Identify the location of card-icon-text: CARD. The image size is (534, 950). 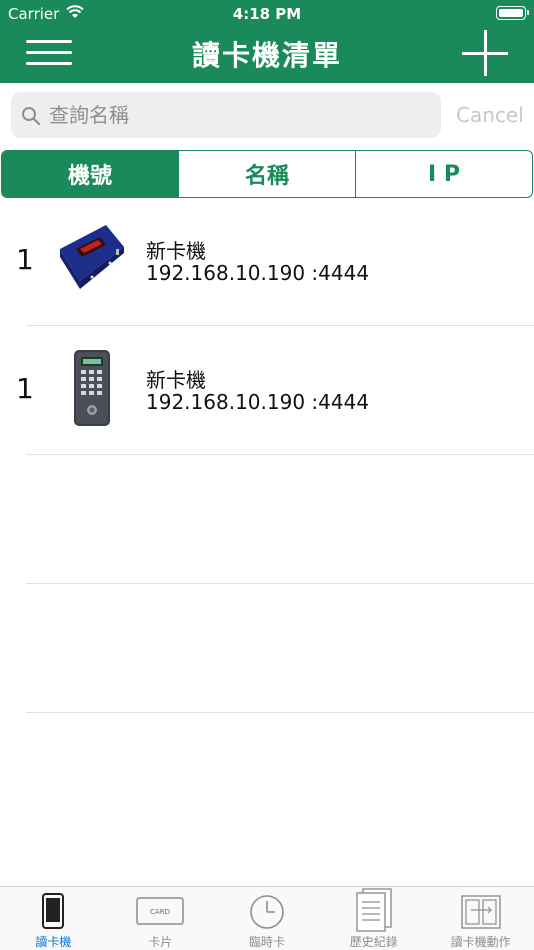
(160, 912).